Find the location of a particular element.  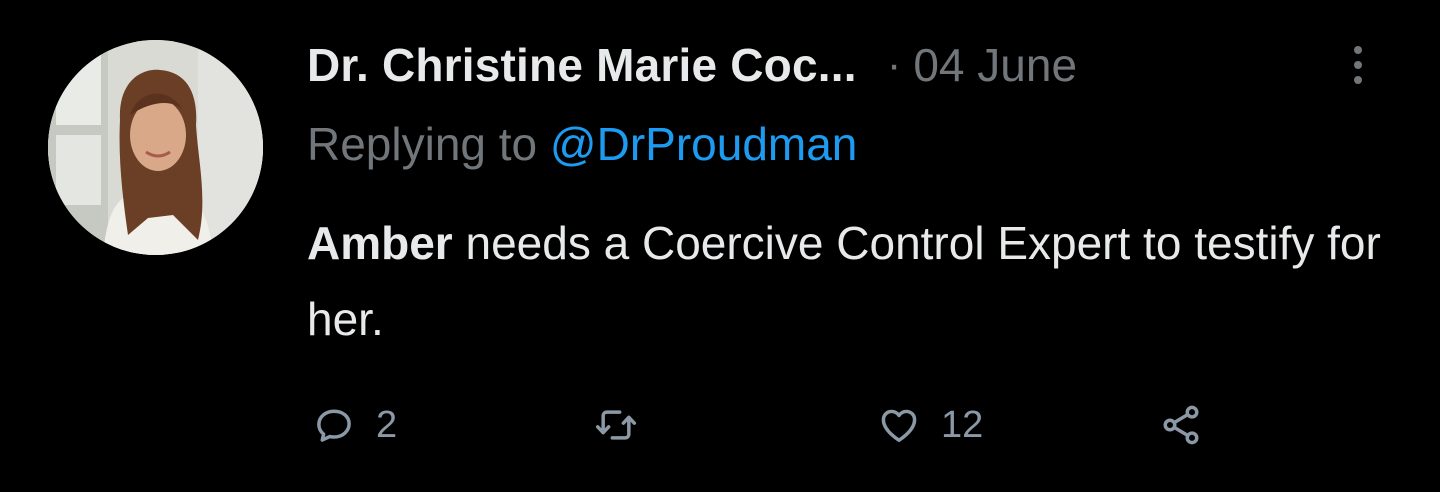

avatar-photo is located at coordinates (155, 147).